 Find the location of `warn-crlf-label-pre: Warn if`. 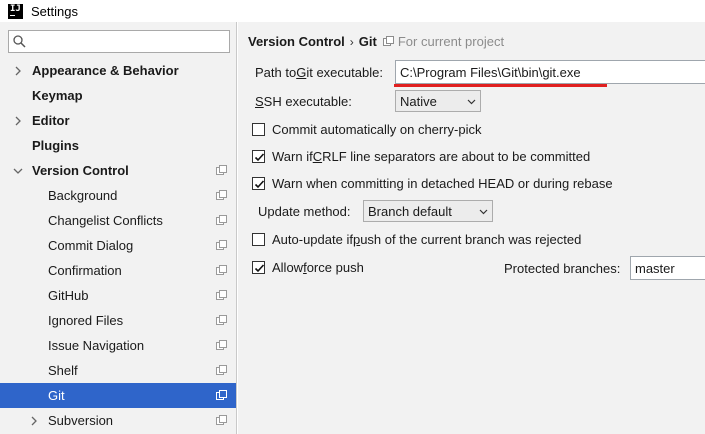

warn-crlf-label-pre: Warn if is located at coordinates (292, 156).